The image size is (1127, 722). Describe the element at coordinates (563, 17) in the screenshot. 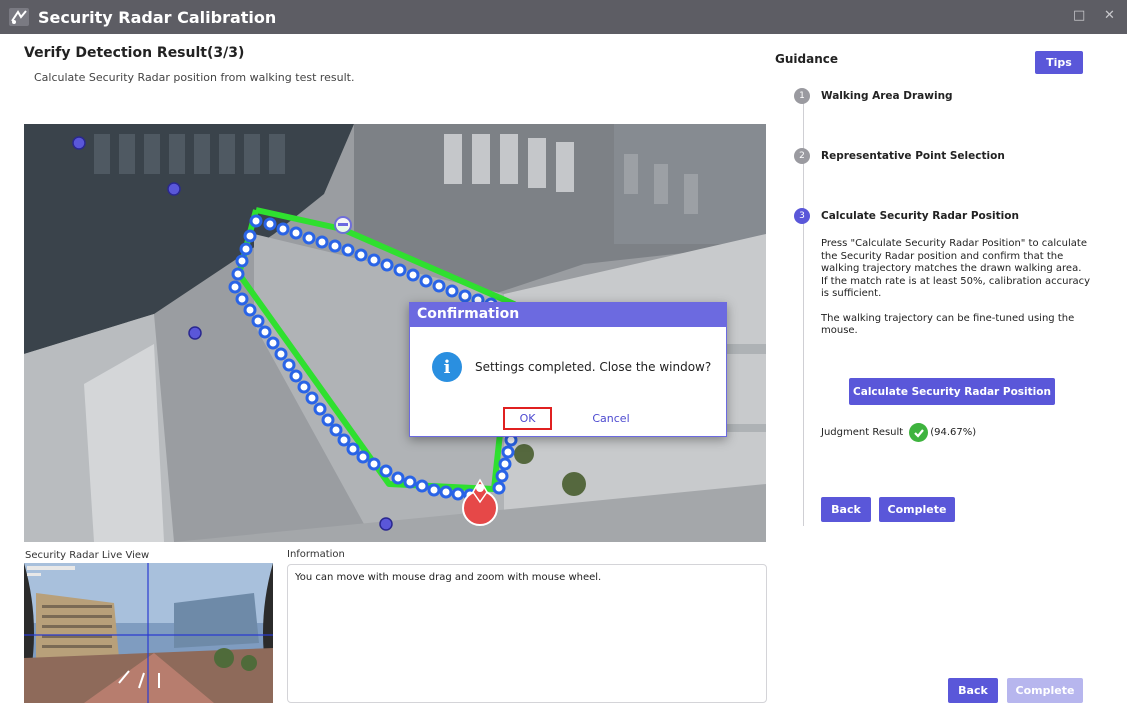

I see `title-bar: Security Radar Calibration □ ✕` at that location.